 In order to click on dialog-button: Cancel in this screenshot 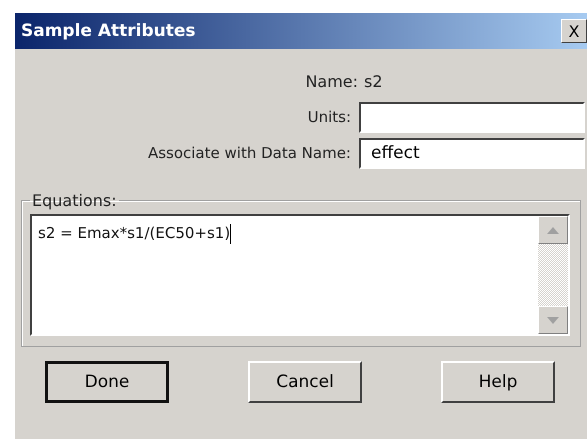, I will do `click(305, 382)`.